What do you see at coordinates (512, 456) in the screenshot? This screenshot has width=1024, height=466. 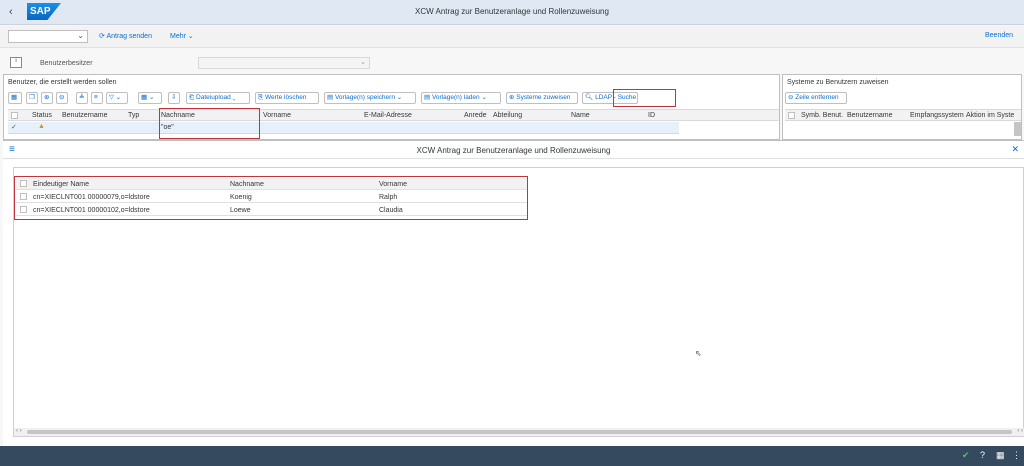 I see `footer-bar: ✔ ? ▦ ⋮` at bounding box center [512, 456].